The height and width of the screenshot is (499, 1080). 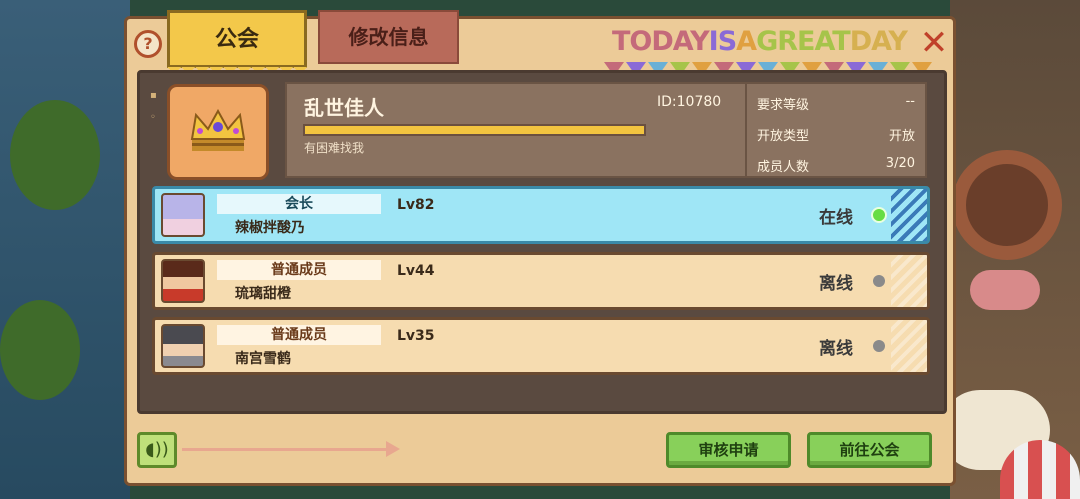 What do you see at coordinates (148, 44) in the screenshot?
I see `question-icon: ?` at bounding box center [148, 44].